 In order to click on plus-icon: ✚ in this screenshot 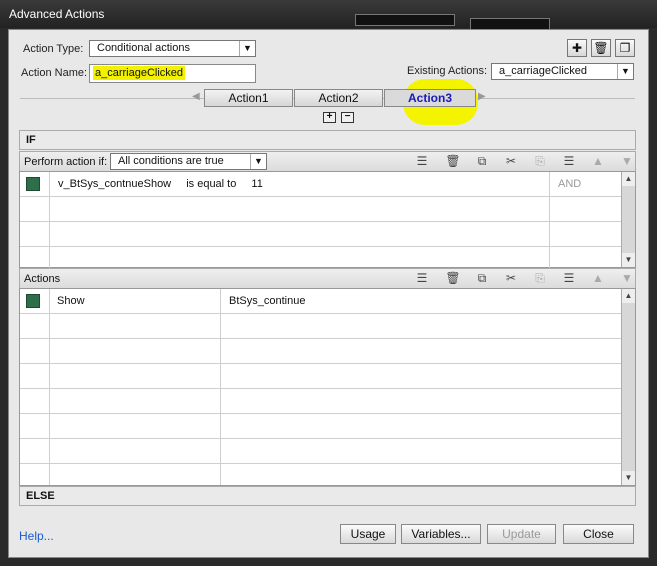, I will do `click(577, 48)`.